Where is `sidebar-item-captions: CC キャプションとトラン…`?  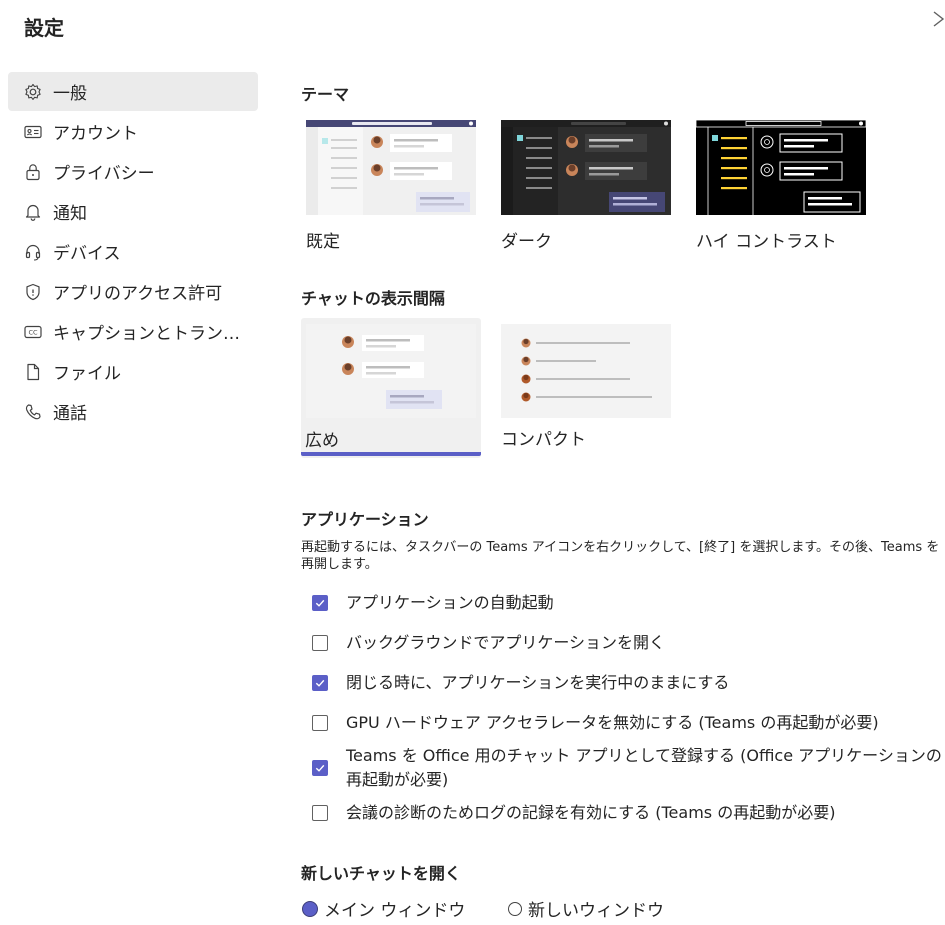 sidebar-item-captions: CC キャプションとトラン… is located at coordinates (133, 331).